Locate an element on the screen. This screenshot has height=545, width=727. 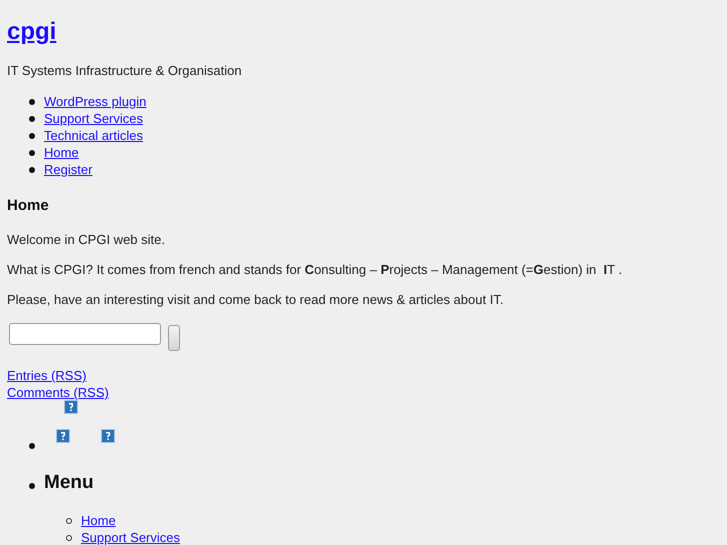
site-title-link: cpgi is located at coordinates (31, 32).